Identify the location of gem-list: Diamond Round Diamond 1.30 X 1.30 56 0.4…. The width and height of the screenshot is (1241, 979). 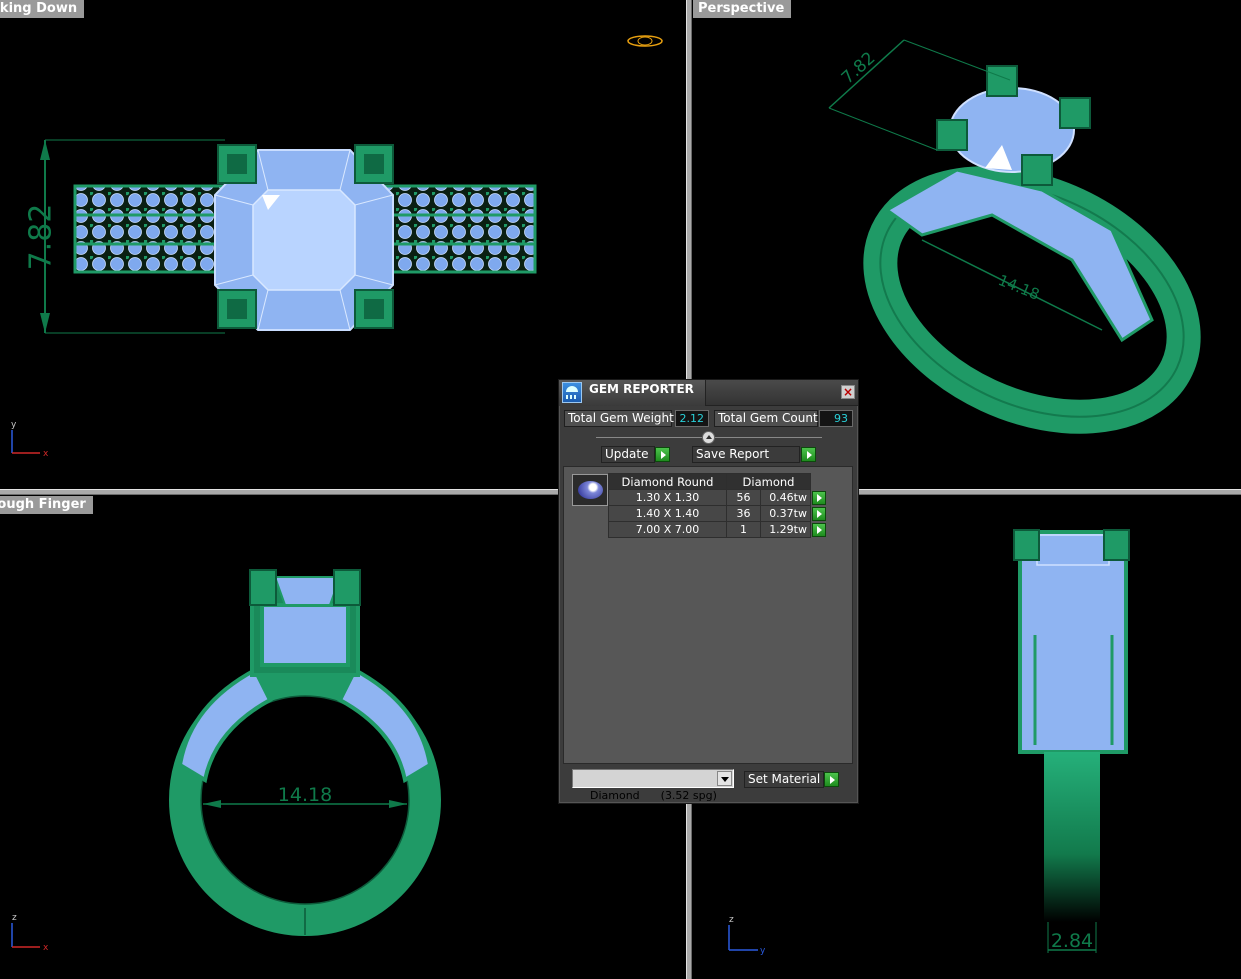
(708, 615).